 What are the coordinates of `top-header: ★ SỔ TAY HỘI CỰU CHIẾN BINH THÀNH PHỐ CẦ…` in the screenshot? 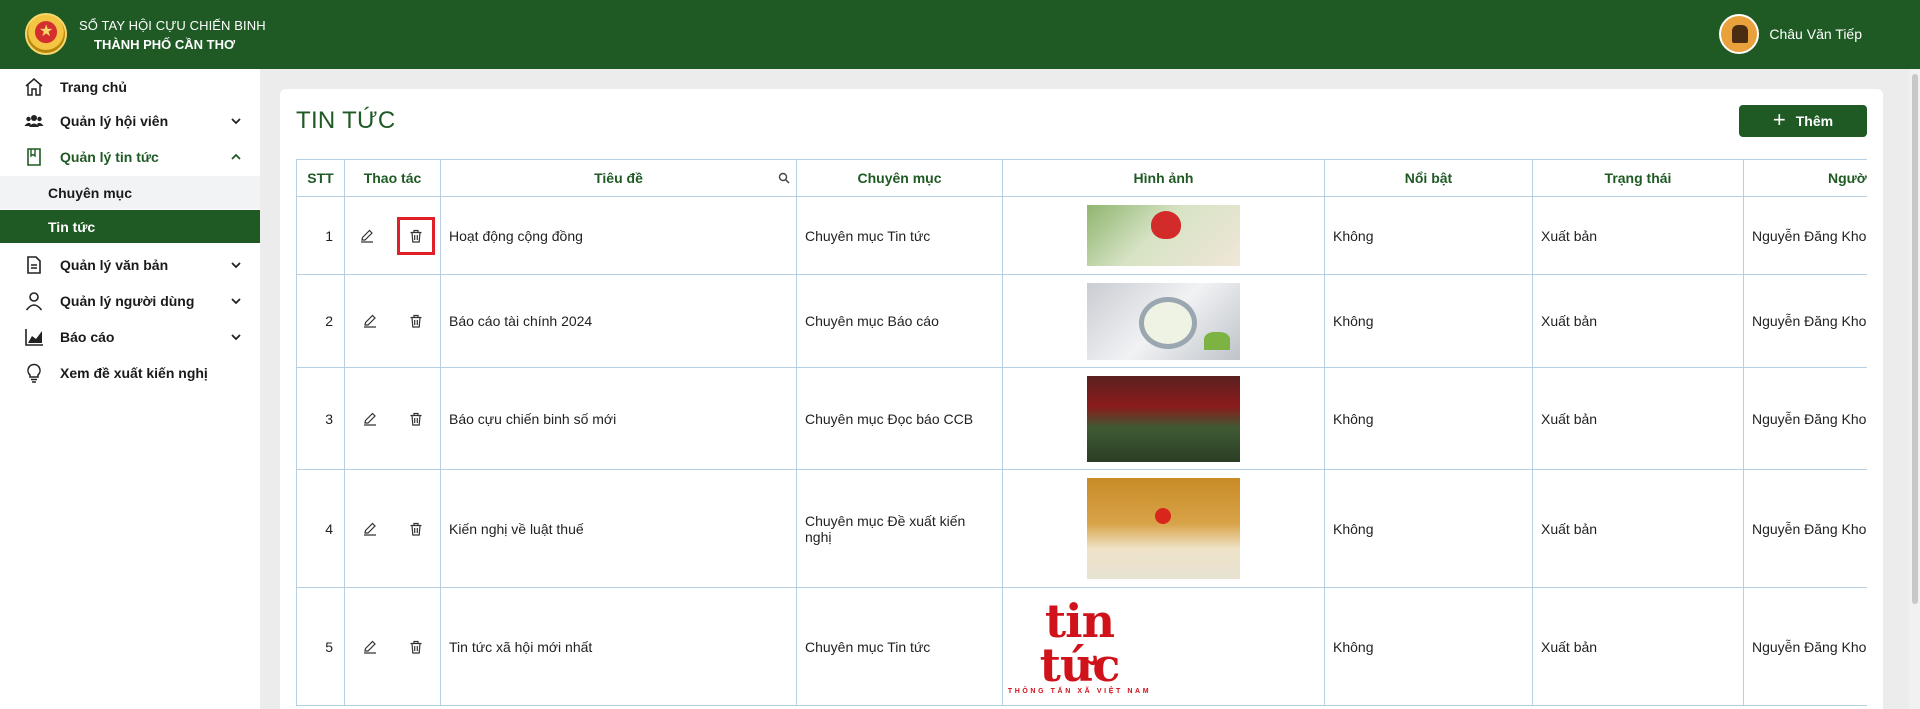 It's located at (960, 34).